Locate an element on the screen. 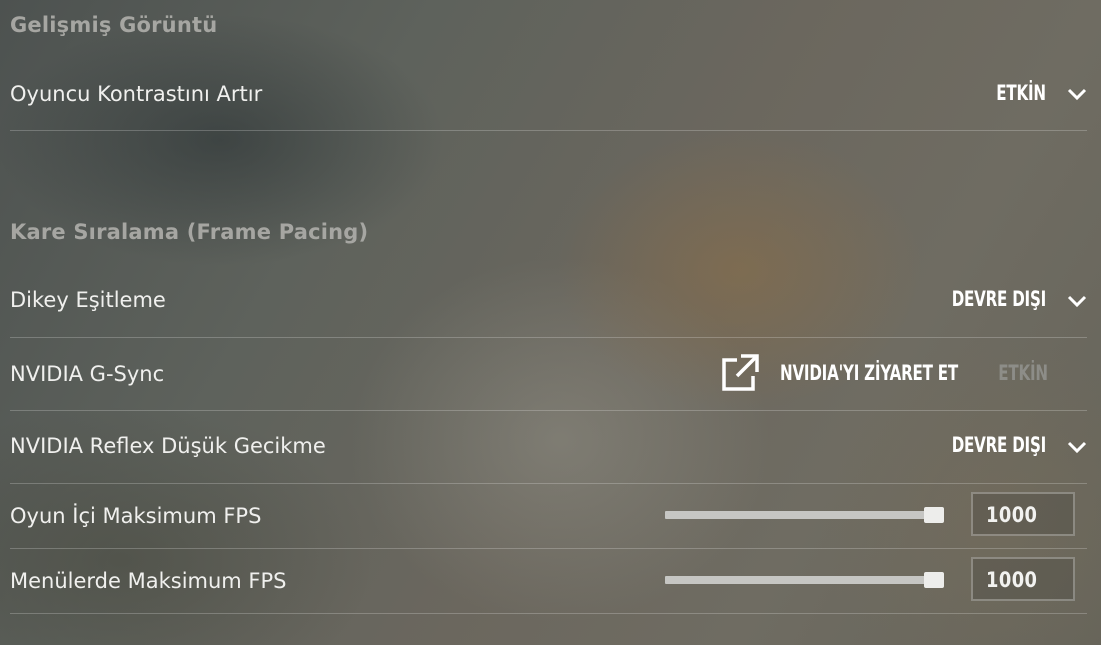 The image size is (1101, 645). section-title-frame-pacing: Kare Sıralama (Frame Pacing) is located at coordinates (189, 232).